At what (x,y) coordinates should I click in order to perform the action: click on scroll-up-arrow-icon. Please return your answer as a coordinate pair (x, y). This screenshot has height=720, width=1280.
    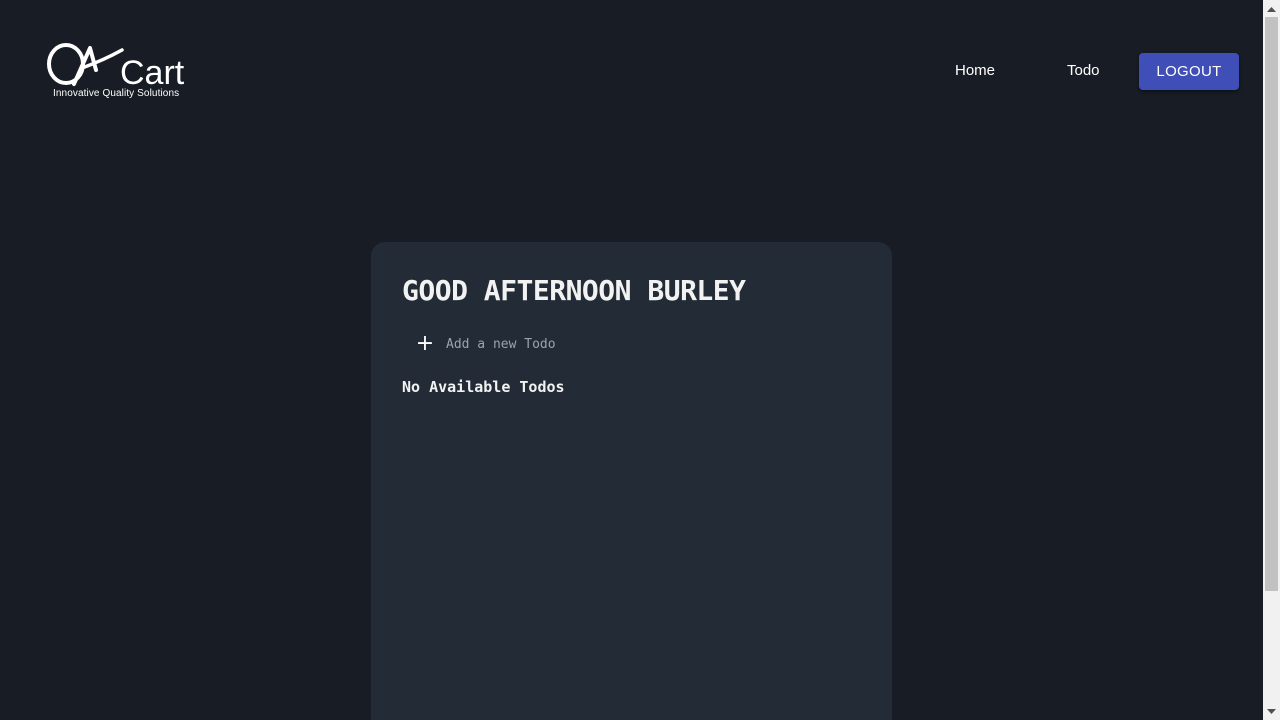
    Looking at the image, I should click on (1271, 8).